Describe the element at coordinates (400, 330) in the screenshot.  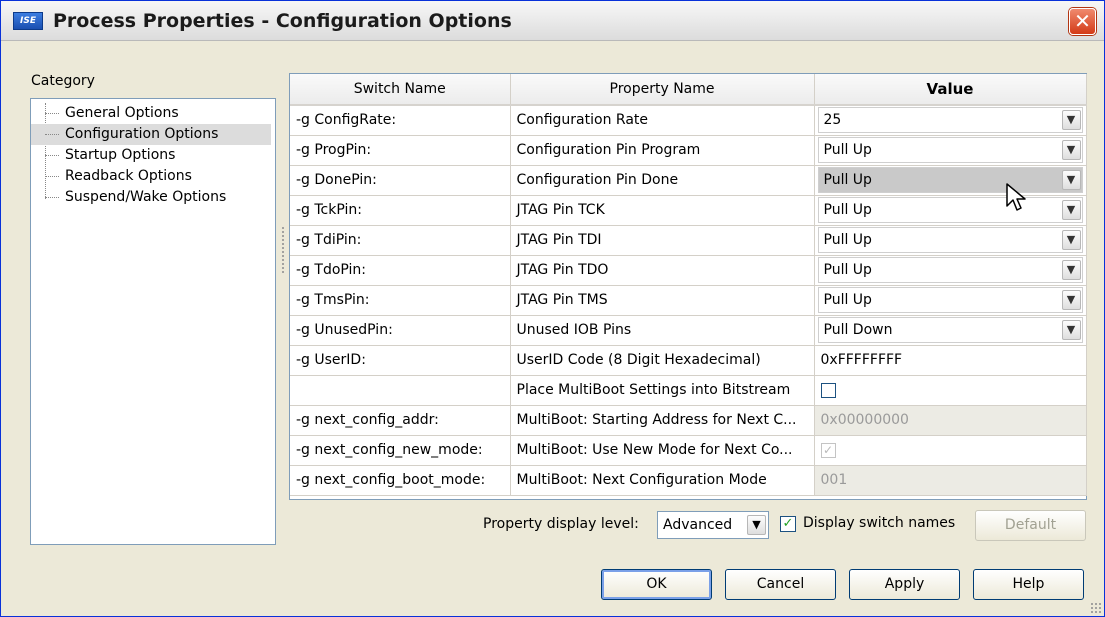
I see `switch-name-cell: -g UnusedPin:` at that location.